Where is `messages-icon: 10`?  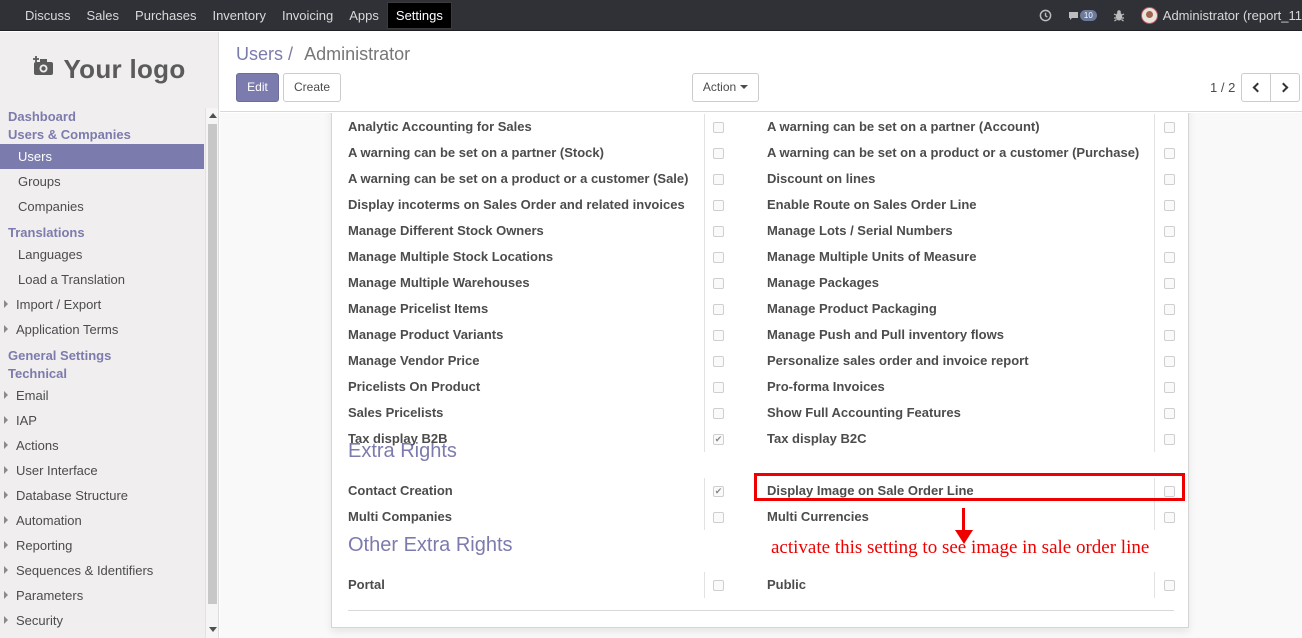 messages-icon: 10 is located at coordinates (1082, 16).